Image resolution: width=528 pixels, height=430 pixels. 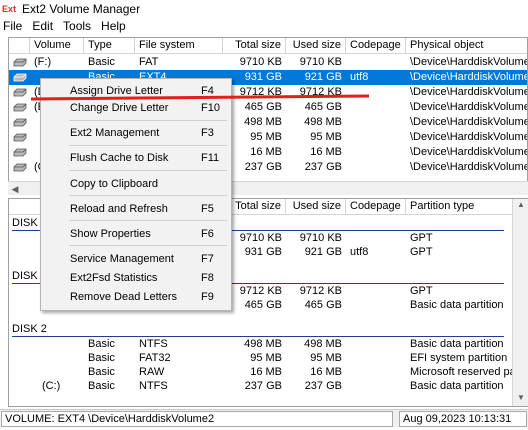 What do you see at coordinates (109, 46) in the screenshot?
I see `col-type: Type` at bounding box center [109, 46].